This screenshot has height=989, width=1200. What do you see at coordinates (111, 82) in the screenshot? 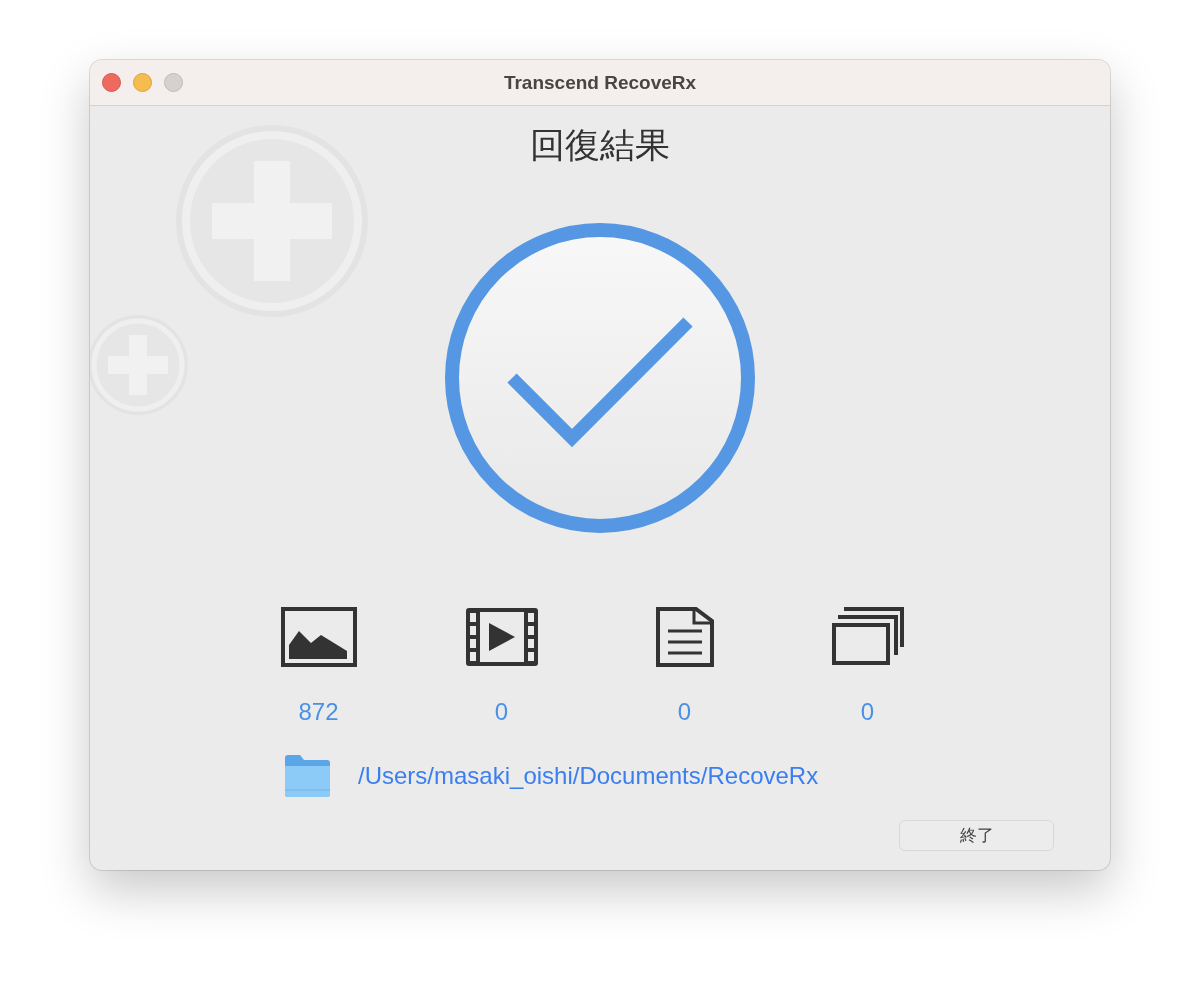
I see `close-button` at bounding box center [111, 82].